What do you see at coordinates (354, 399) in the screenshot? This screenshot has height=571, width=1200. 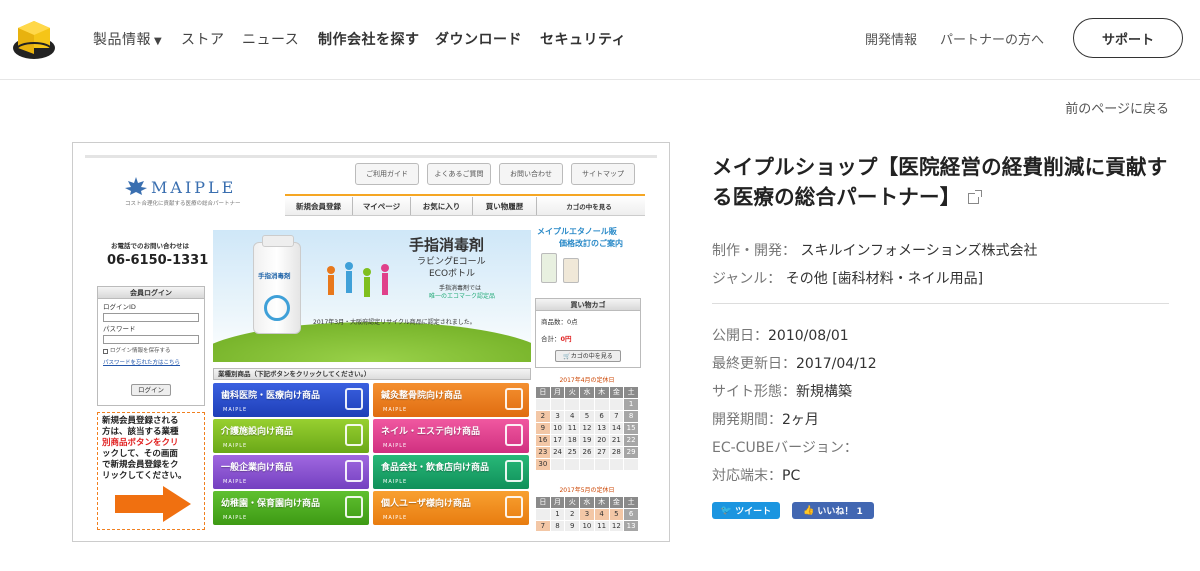 I see `tooth-icon` at bounding box center [354, 399].